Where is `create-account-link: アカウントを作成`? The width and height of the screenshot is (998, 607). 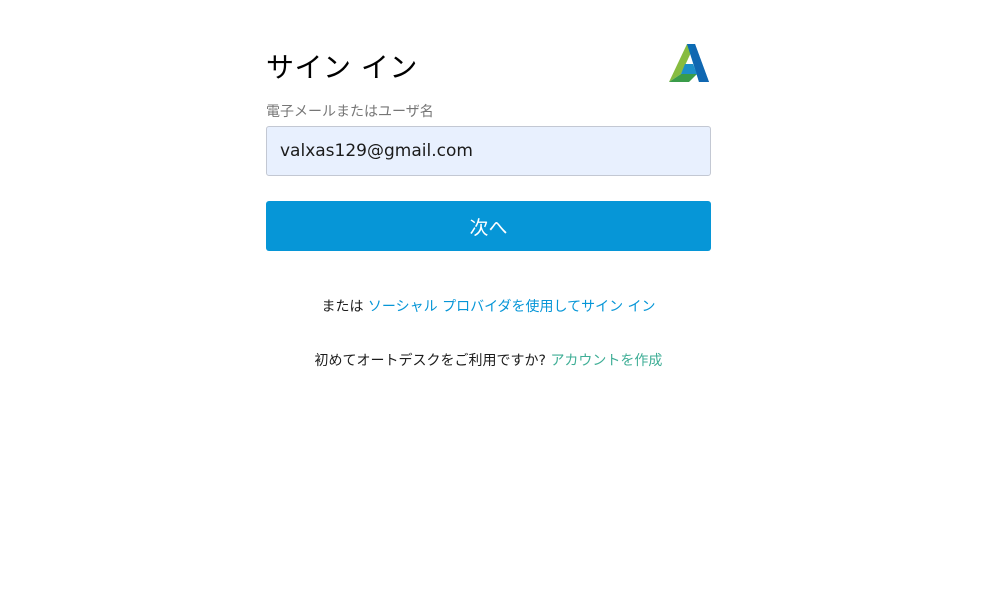
create-account-link: アカウントを作成 is located at coordinates (606, 361).